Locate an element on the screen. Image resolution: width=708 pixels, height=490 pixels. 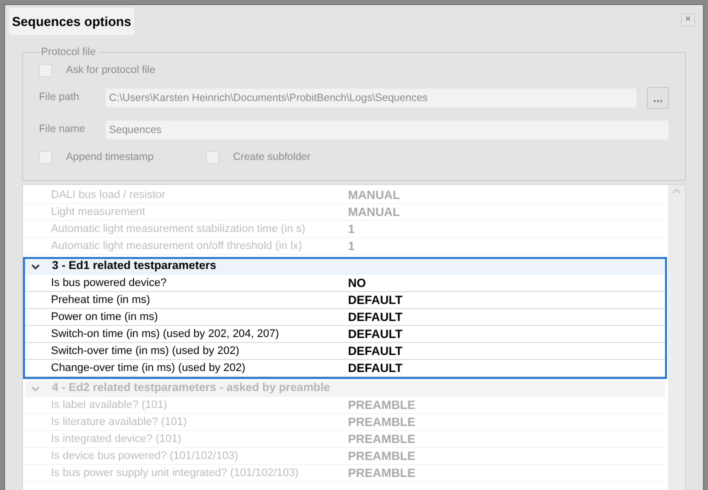
file-name-label: File name is located at coordinates (62, 129).